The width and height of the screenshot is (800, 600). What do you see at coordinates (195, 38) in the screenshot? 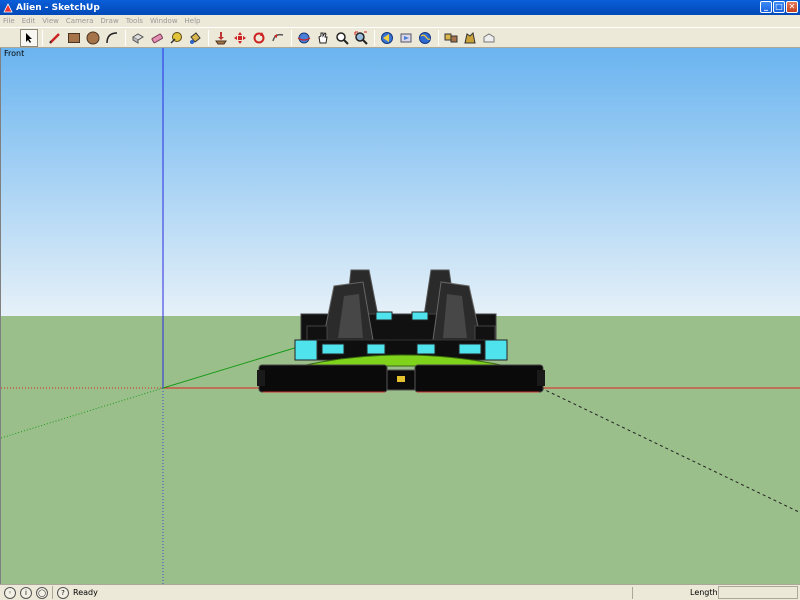
I see `paint-bucket-icon` at bounding box center [195, 38].